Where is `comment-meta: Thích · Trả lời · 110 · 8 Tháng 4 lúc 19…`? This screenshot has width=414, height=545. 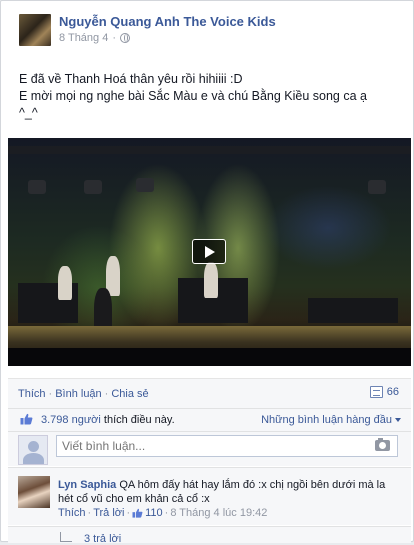 comment-meta: Thích · Trả lời · 110 · 8 Tháng 4 lúc 19… is located at coordinates (162, 513).